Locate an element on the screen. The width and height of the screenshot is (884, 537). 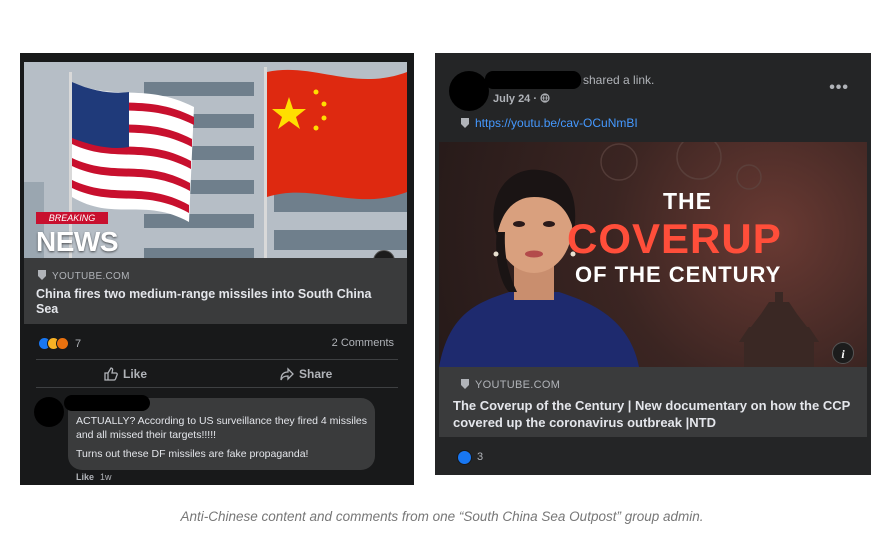
shared-link-text: shared a link. is located at coordinates (619, 80).